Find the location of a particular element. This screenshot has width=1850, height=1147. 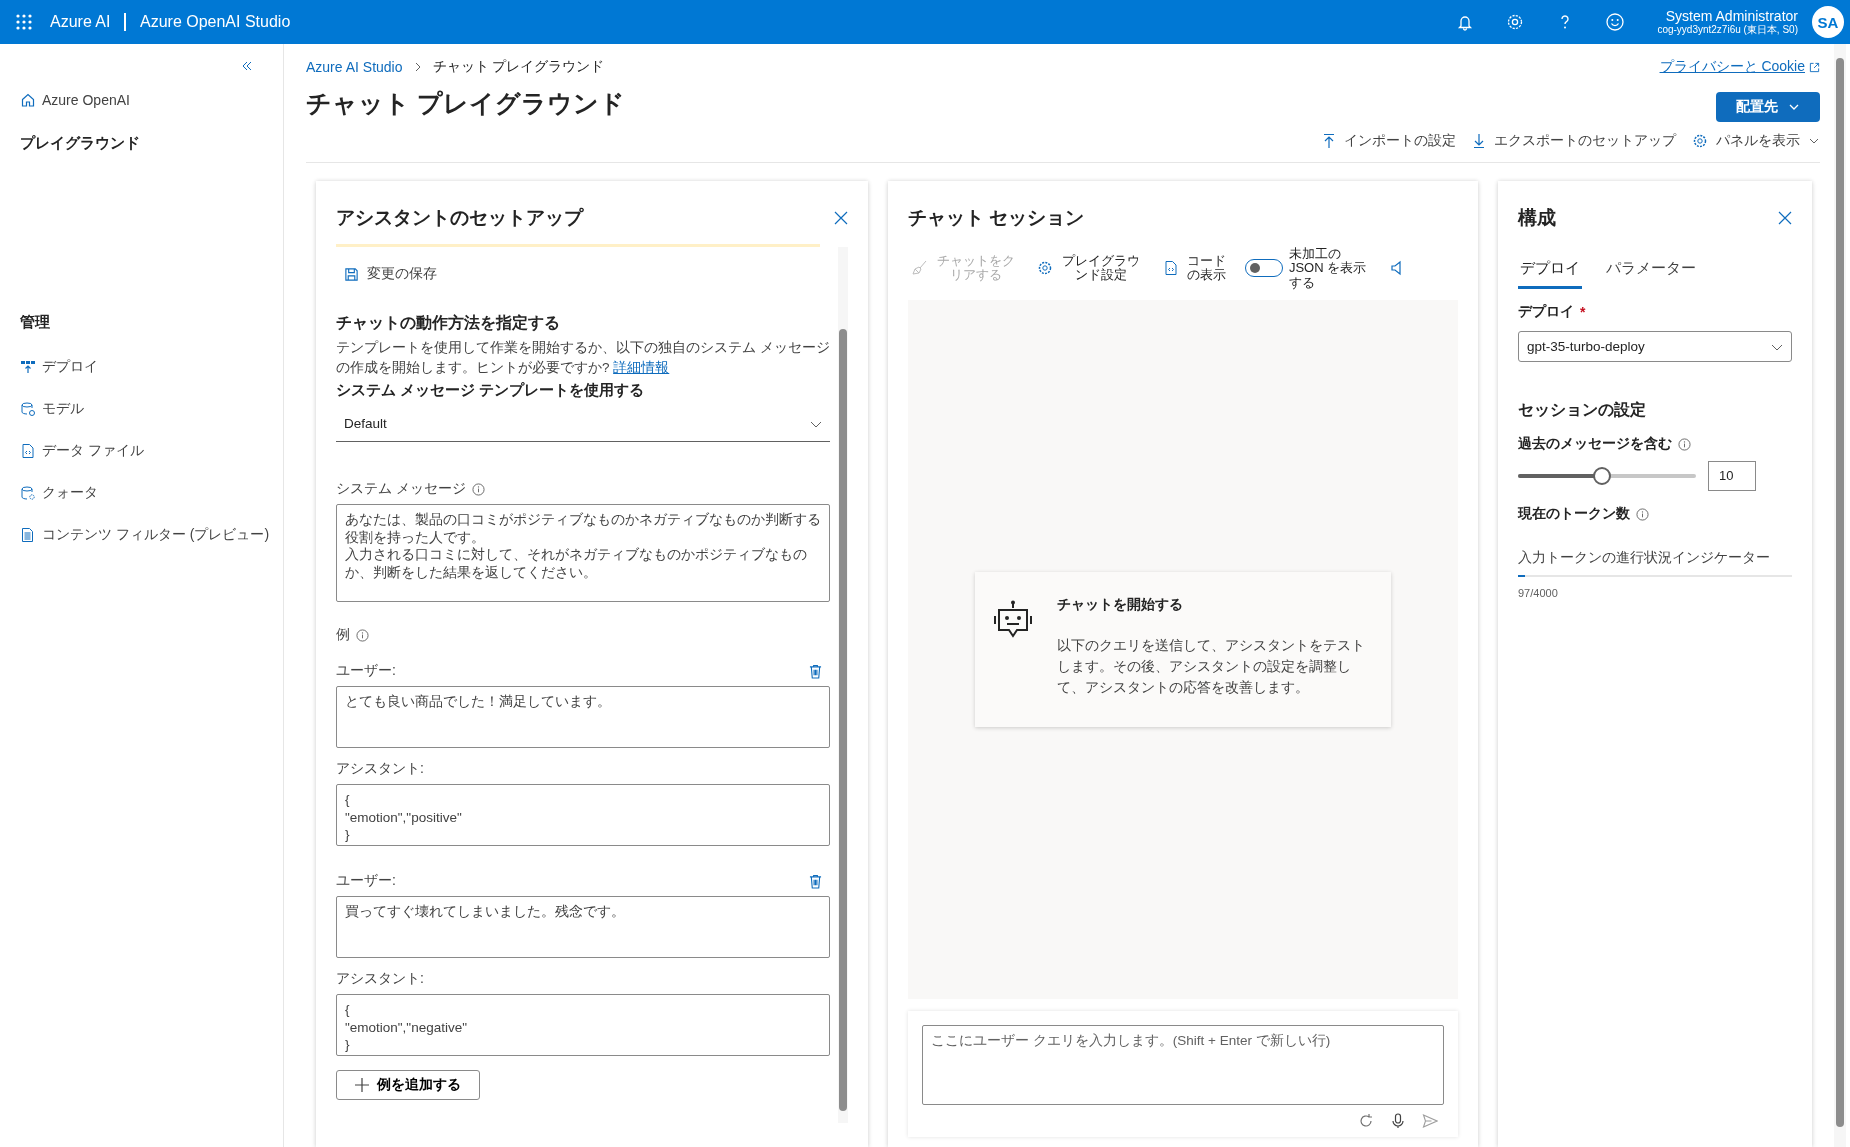

nav-label: クォータ is located at coordinates (70, 493).